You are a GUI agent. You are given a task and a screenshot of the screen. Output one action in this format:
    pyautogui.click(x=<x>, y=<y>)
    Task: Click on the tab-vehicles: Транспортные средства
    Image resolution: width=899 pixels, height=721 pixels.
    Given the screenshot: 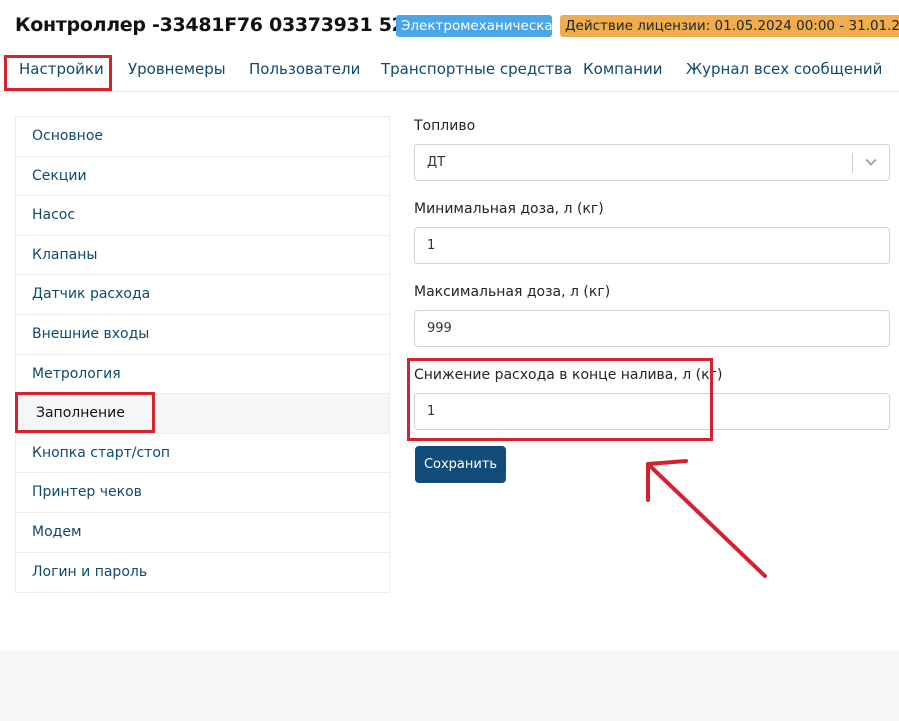 What is the action you would take?
    pyautogui.click(x=476, y=69)
    